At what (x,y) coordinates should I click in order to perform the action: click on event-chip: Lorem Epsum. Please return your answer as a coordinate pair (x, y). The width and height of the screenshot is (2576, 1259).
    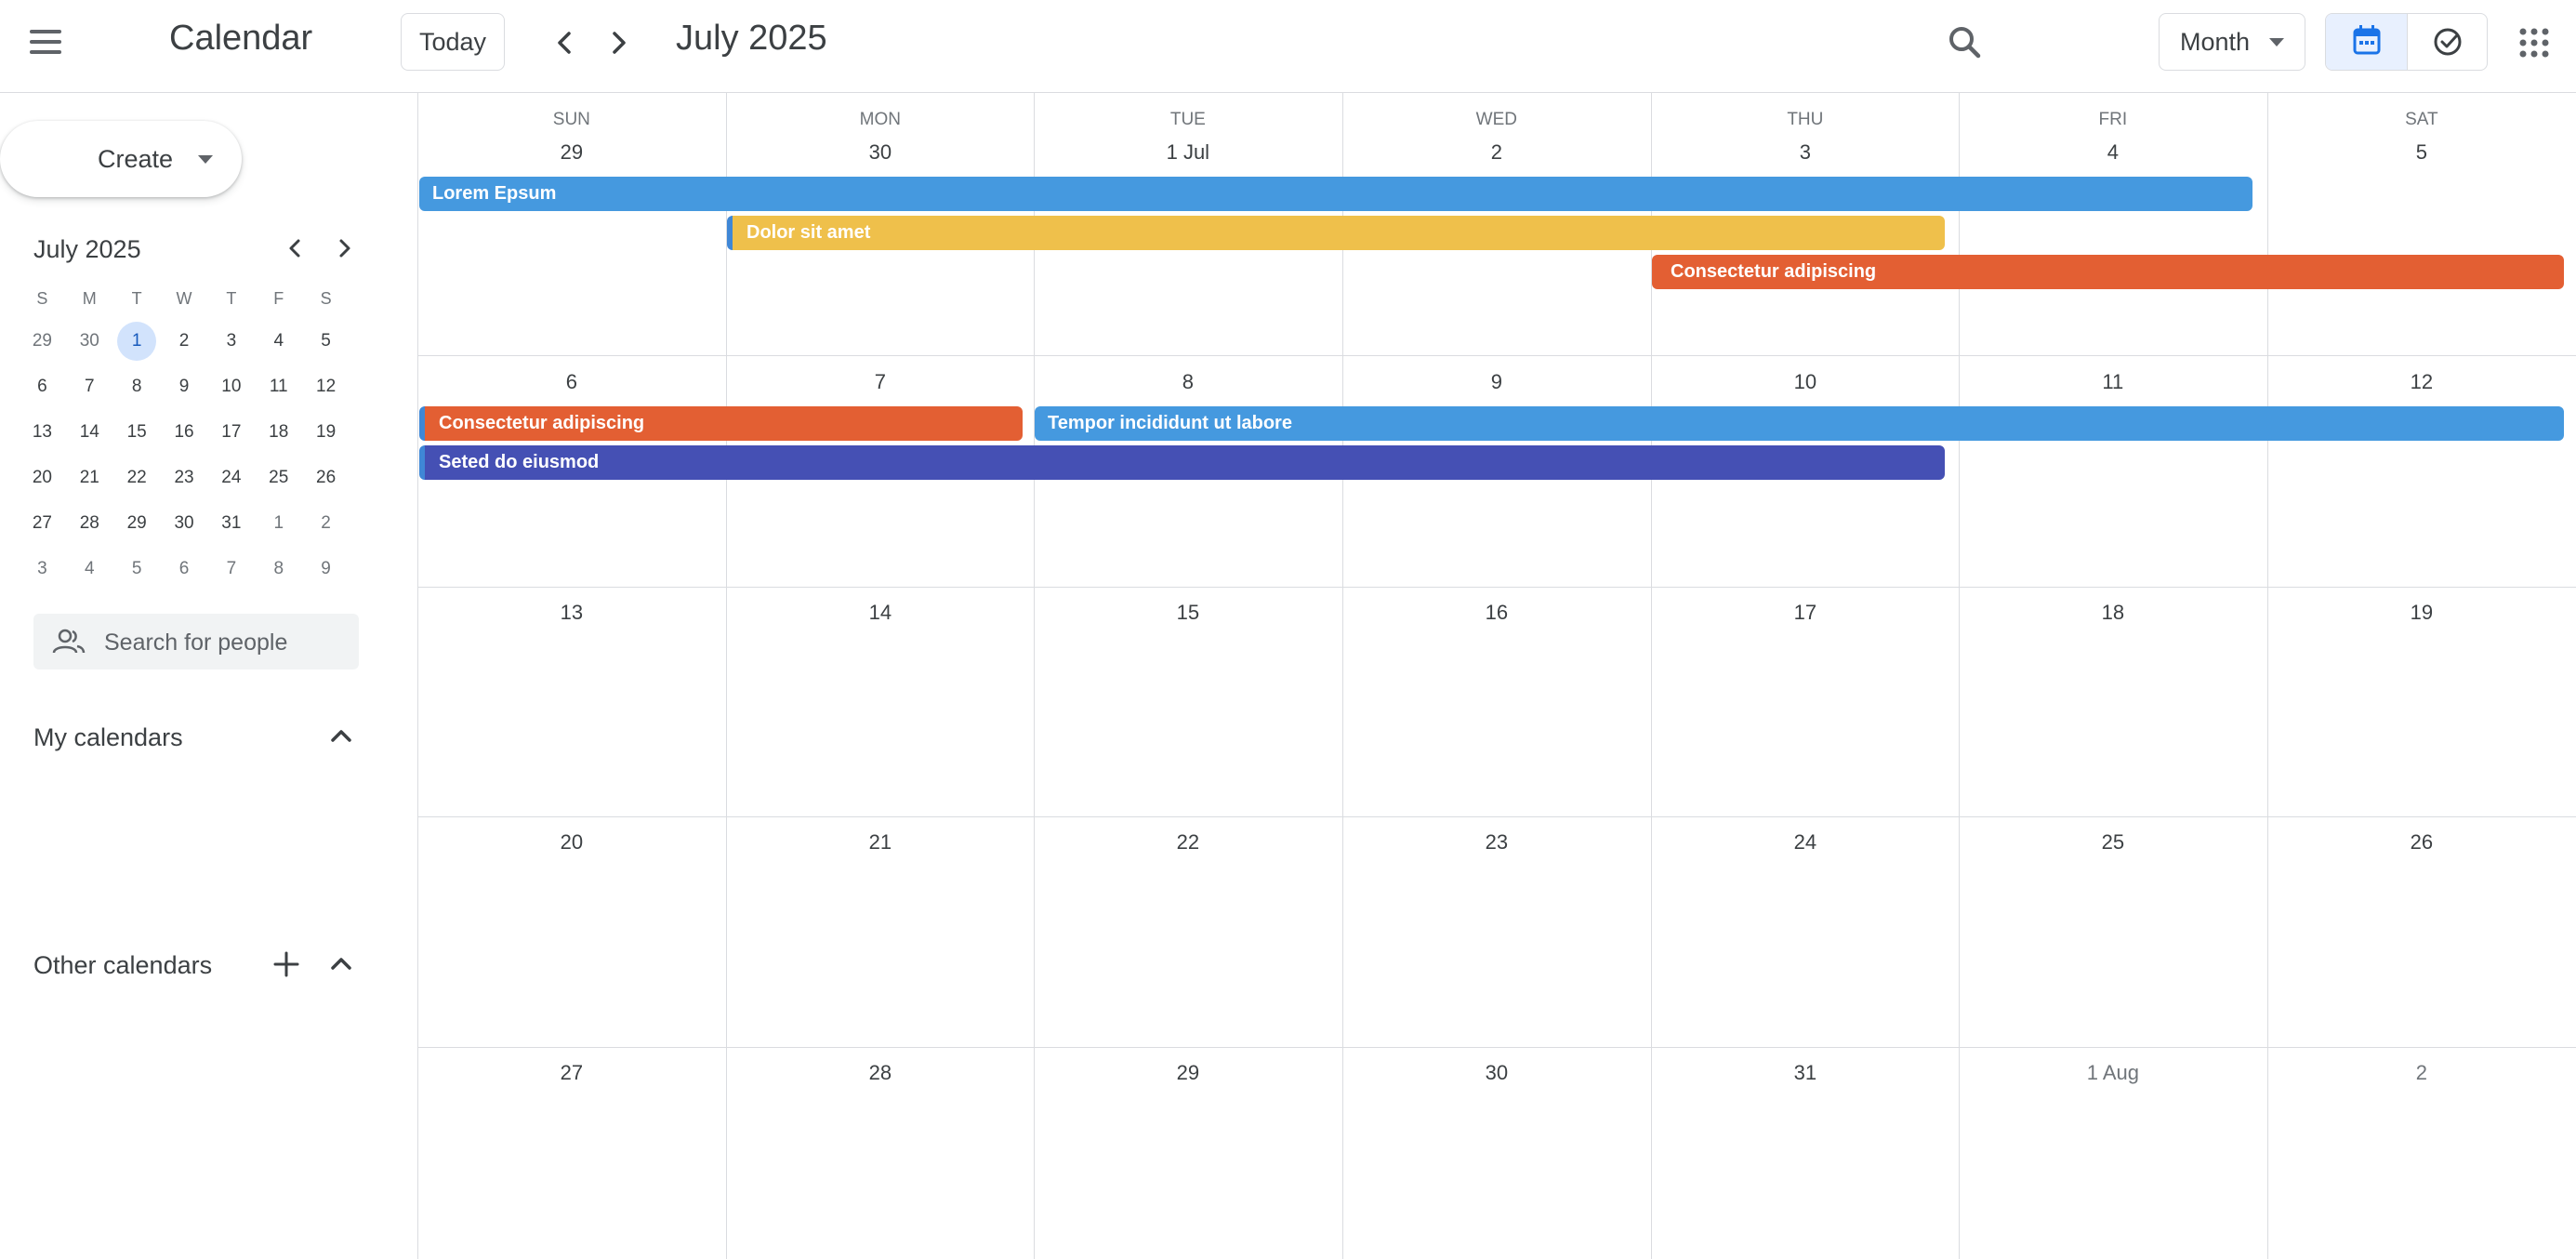
    Looking at the image, I should click on (1335, 194).